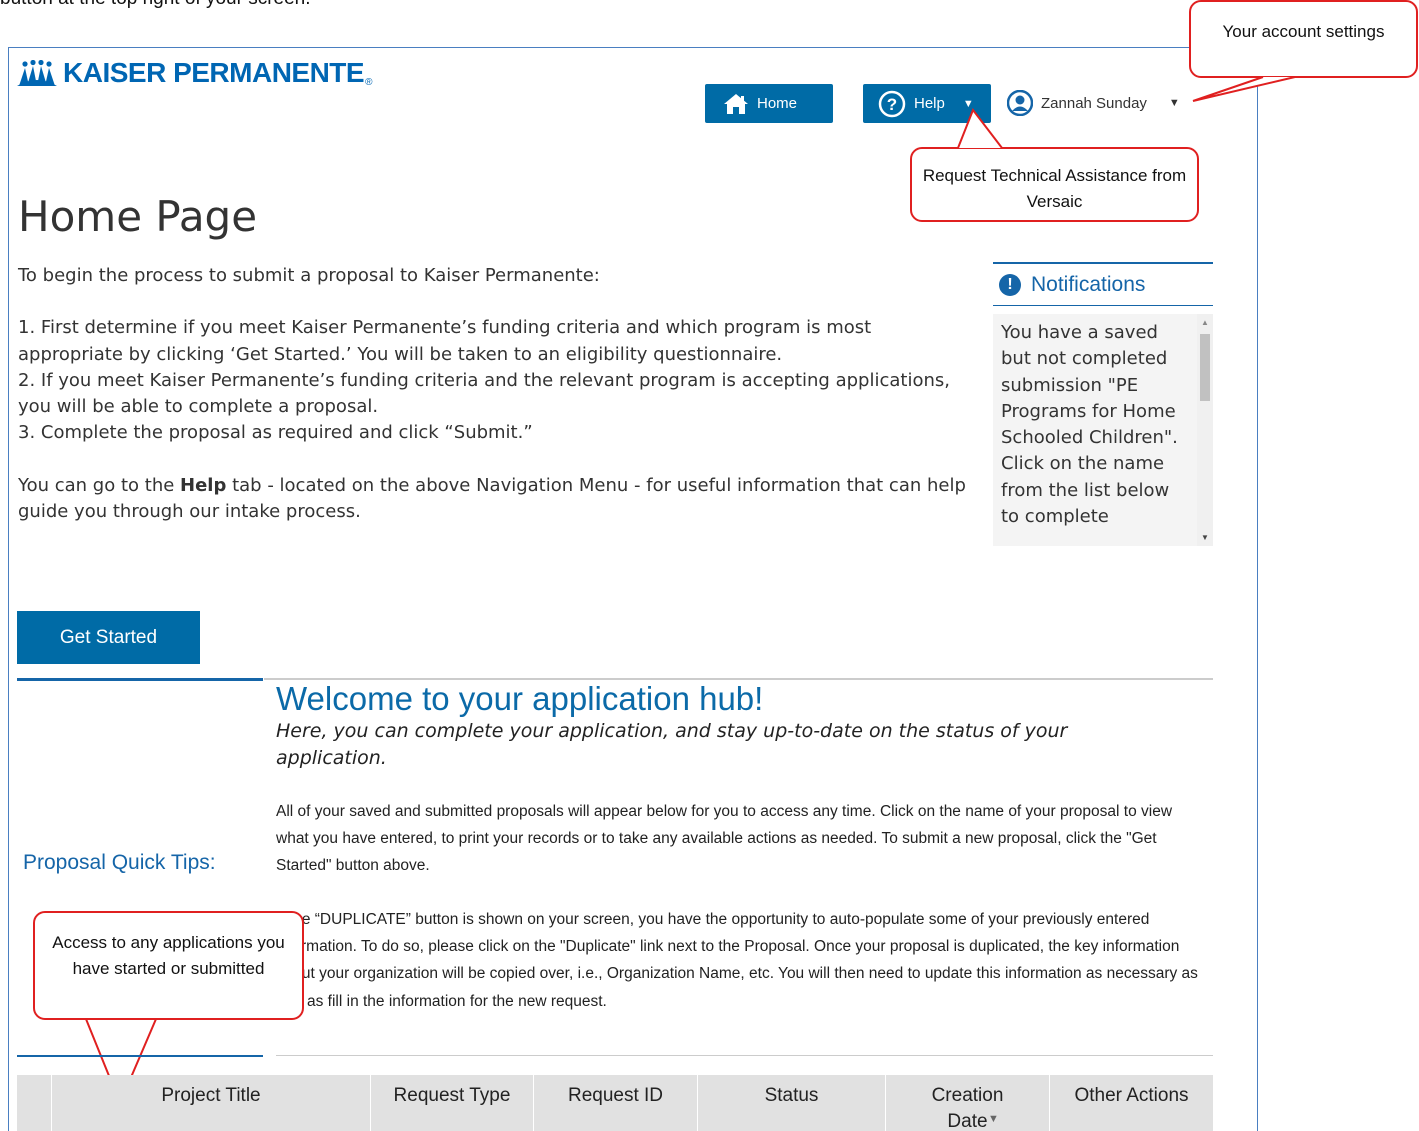  Describe the element at coordinates (1174, 103) in the screenshot. I see `user-chevron-down-icon: ▼` at that location.